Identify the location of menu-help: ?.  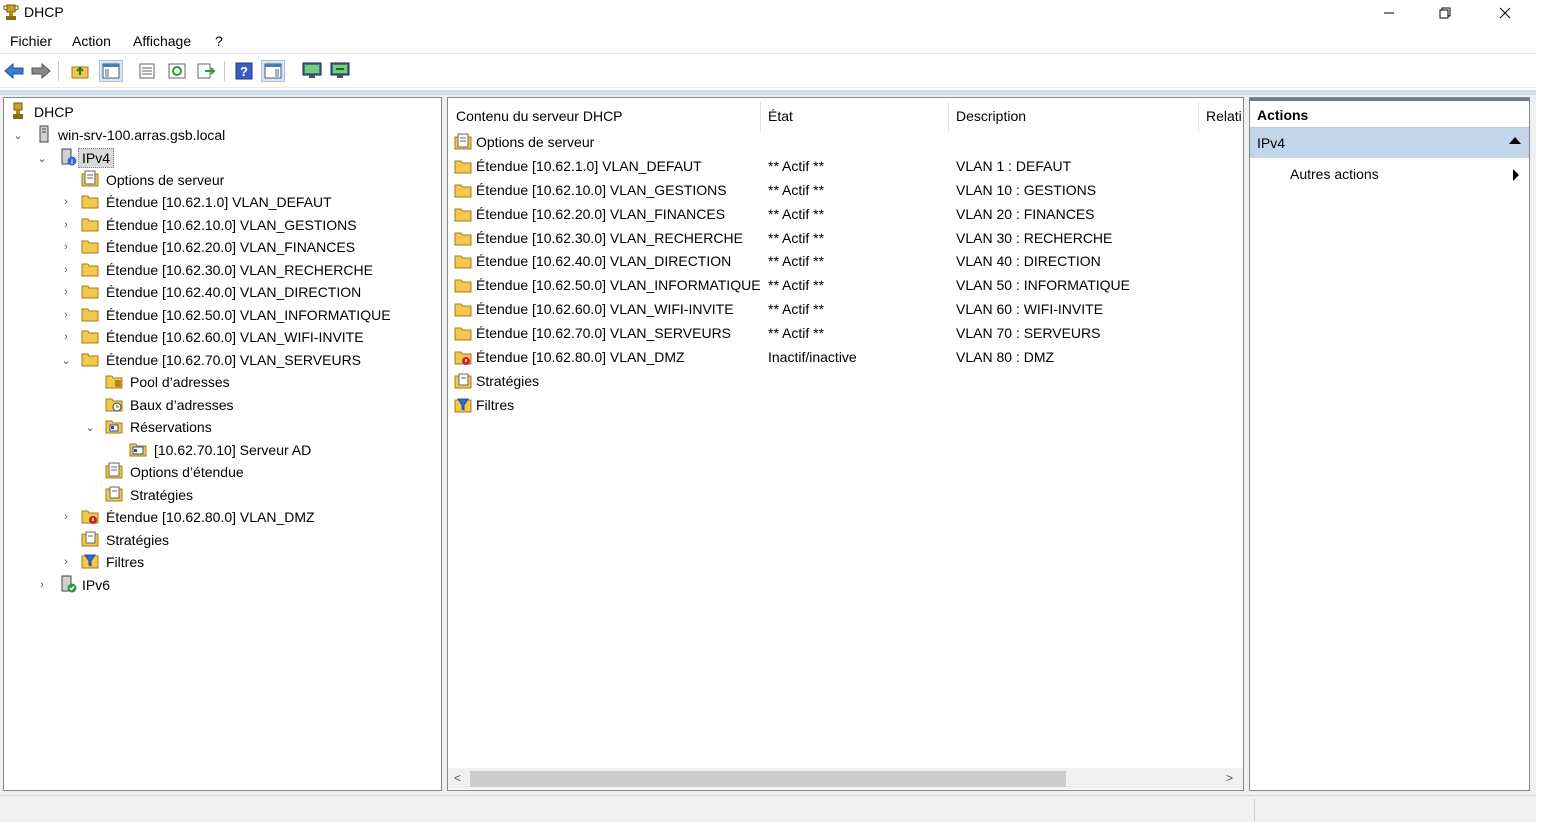
(219, 41).